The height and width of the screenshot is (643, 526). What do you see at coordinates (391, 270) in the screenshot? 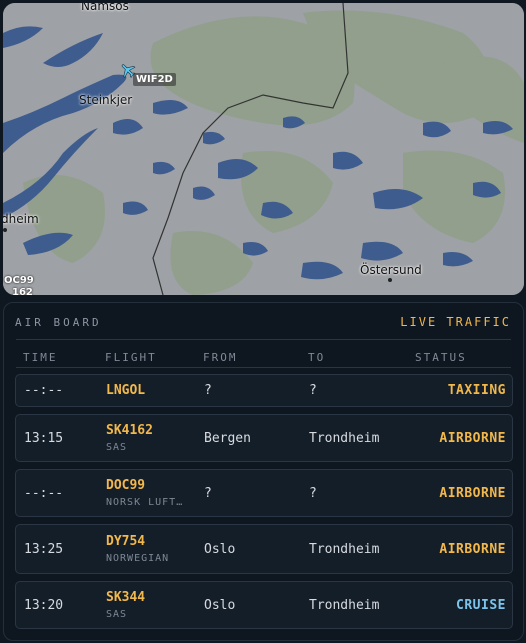
I see `place-label-ostersund: Östersund` at bounding box center [391, 270].